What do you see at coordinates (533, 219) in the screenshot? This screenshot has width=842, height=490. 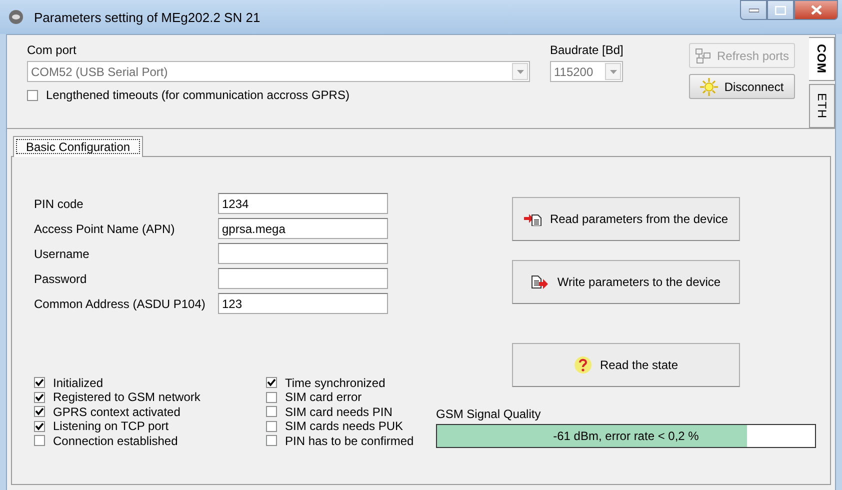 I see `read-from-device-icon` at bounding box center [533, 219].